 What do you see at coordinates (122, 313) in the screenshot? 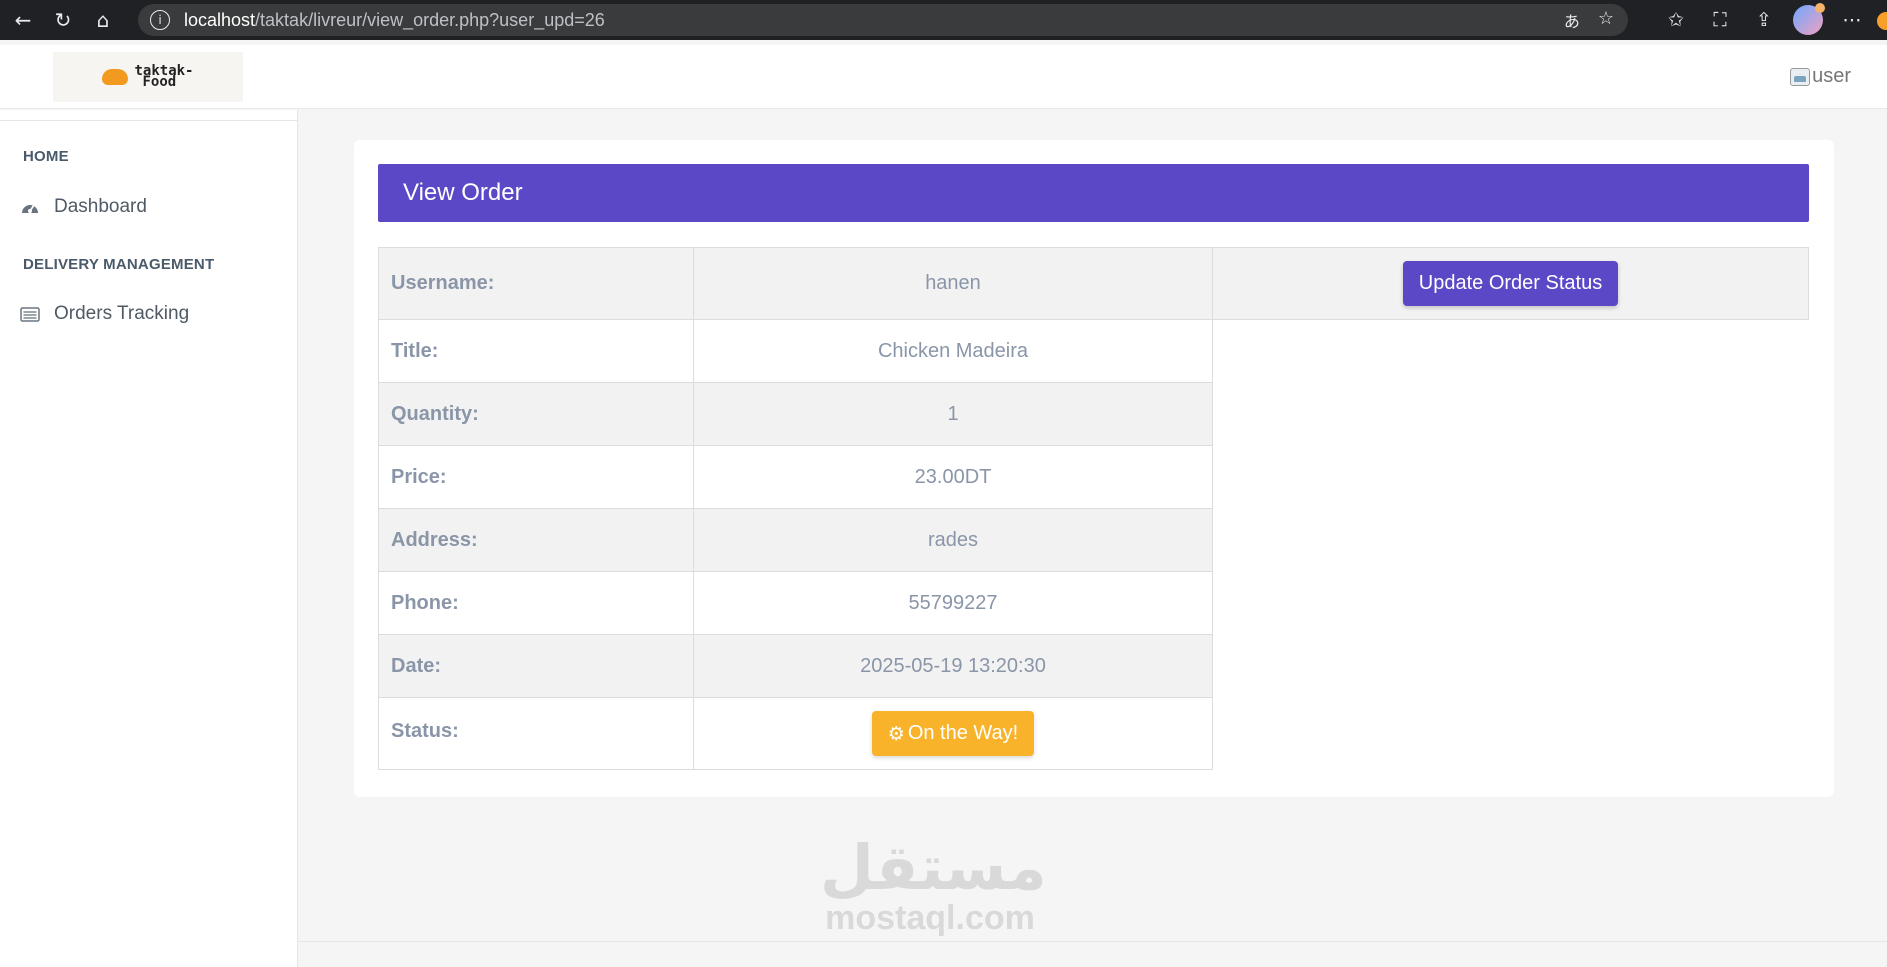
I see `sidebar-item-label: Orders Tracking` at bounding box center [122, 313].